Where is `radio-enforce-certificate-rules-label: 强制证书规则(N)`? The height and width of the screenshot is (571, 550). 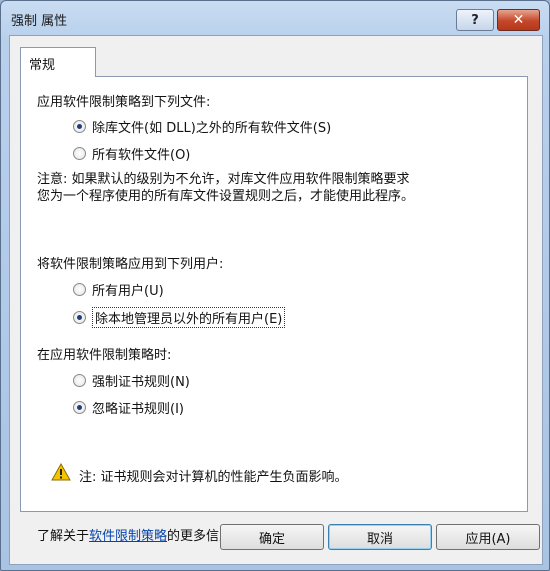 radio-enforce-certificate-rules-label: 强制证书规则(N) is located at coordinates (141, 382).